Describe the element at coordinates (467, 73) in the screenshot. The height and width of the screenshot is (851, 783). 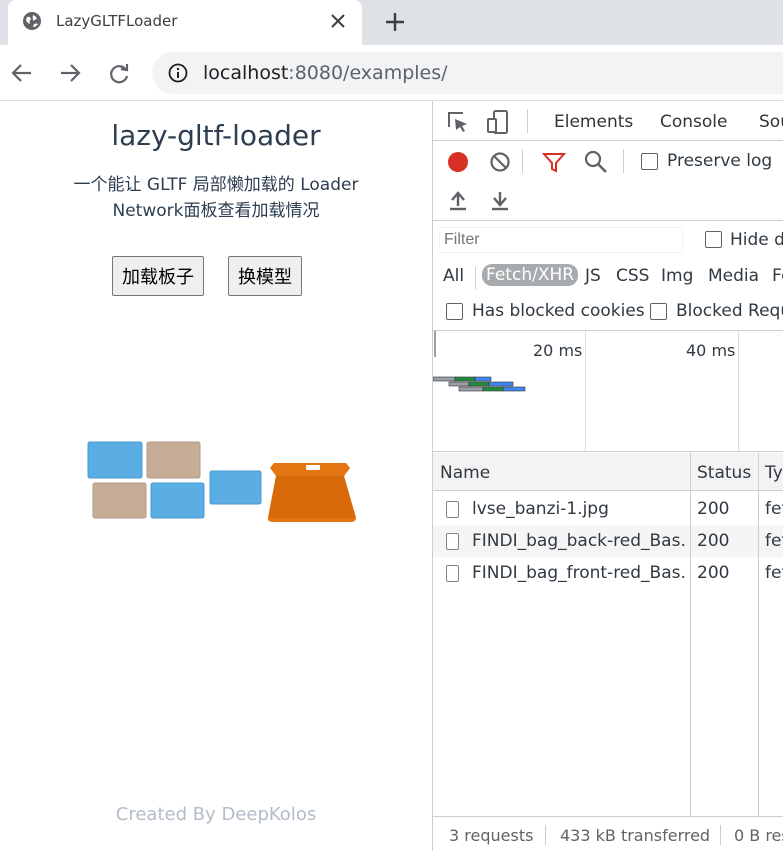
I see `address-bar: localhost:8080/examples/` at that location.